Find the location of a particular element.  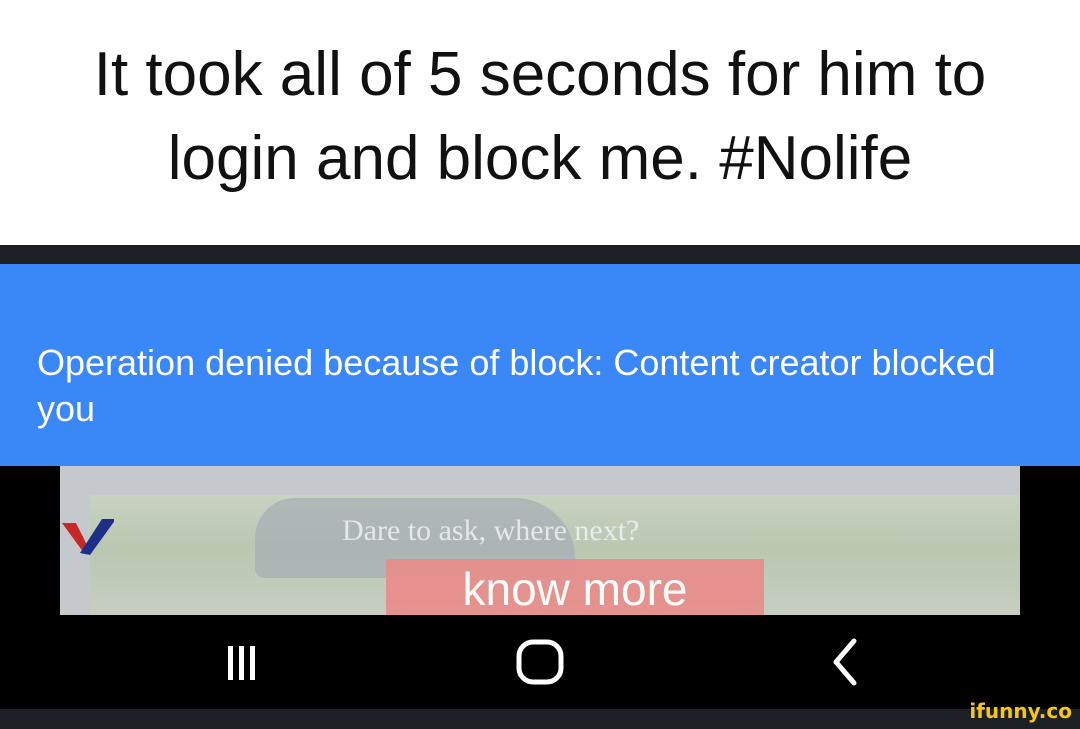

recent-apps-icon is located at coordinates (241, 663).